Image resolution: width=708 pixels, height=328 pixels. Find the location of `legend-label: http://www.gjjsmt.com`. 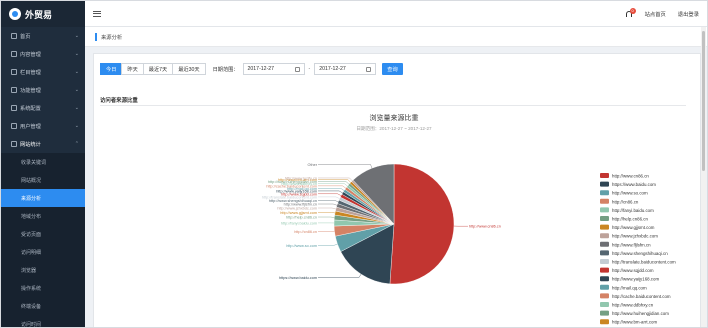

legend-label: http://www.gjjsmt.com is located at coordinates (633, 227).